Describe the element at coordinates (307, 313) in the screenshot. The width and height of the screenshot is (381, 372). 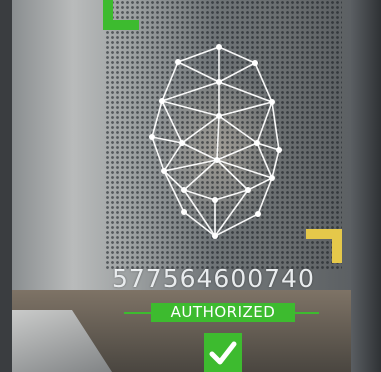
I see `auth-line-right` at that location.